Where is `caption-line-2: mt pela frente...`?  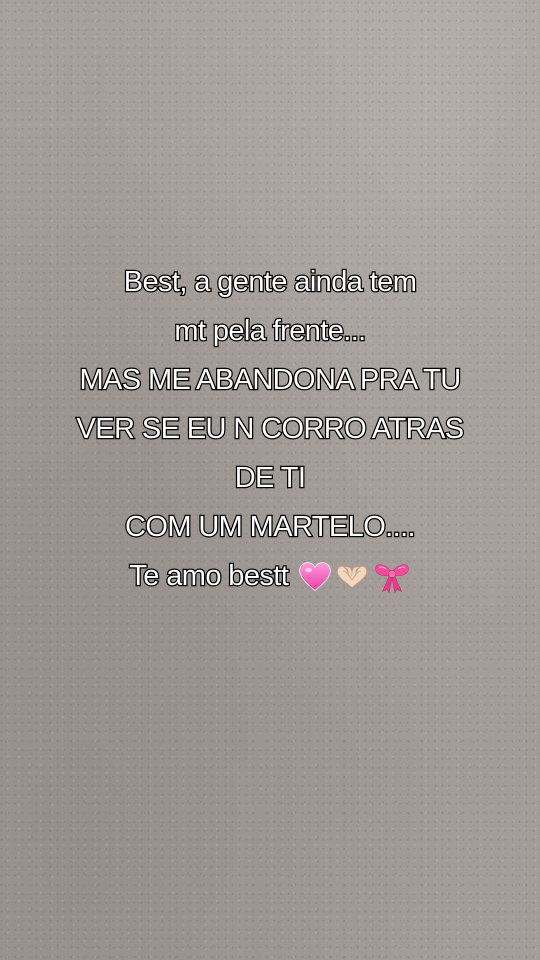
caption-line-2: mt pela frente... is located at coordinates (270, 331).